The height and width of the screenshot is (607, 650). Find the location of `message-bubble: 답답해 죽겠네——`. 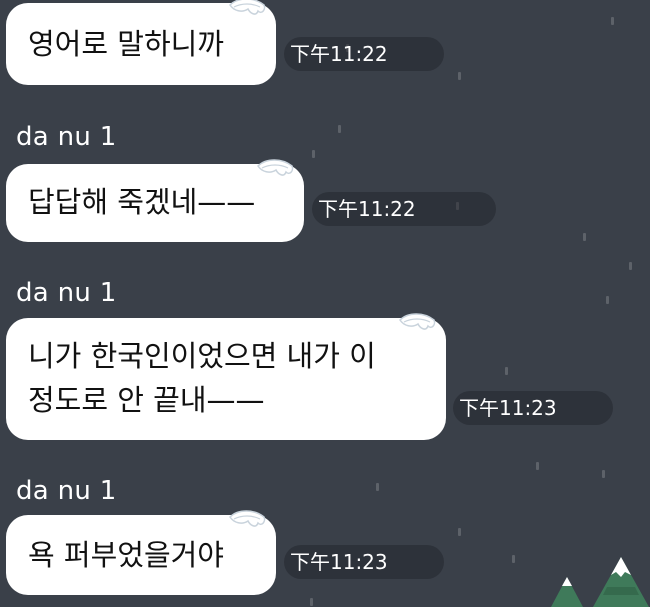

message-bubble: 답답해 죽겠네—— is located at coordinates (155, 200).